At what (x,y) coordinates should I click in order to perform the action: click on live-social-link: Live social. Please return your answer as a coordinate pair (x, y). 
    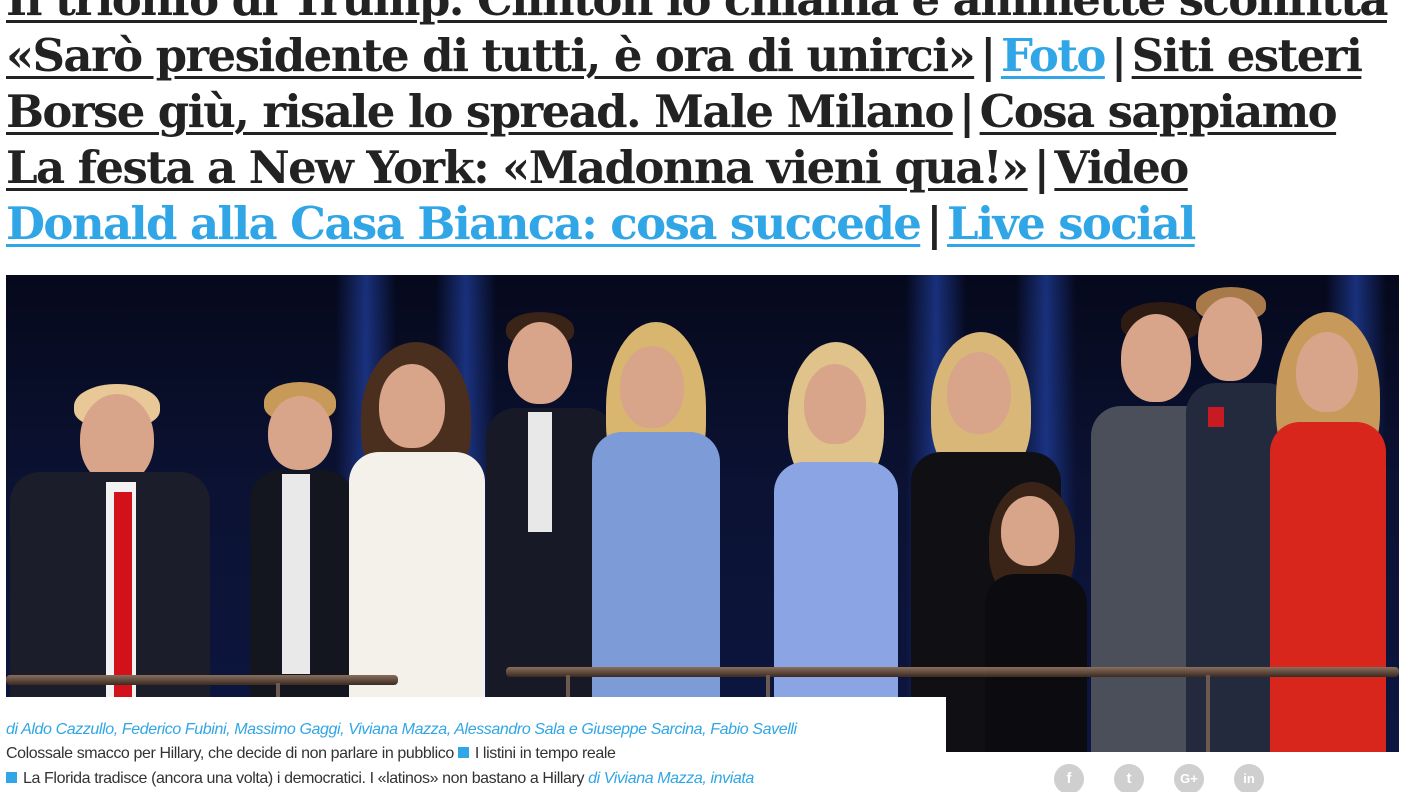
    Looking at the image, I should click on (1071, 223).